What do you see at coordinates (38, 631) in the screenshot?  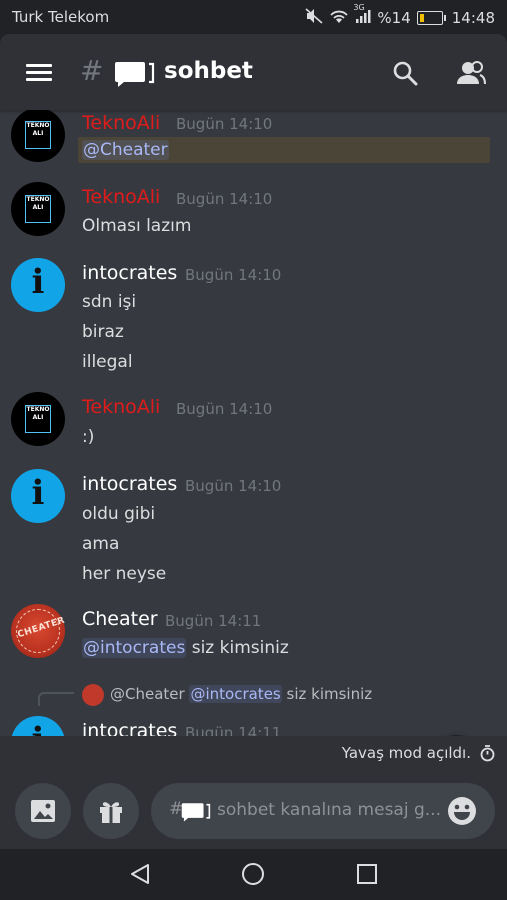 I see `avatar: CHEATER` at bounding box center [38, 631].